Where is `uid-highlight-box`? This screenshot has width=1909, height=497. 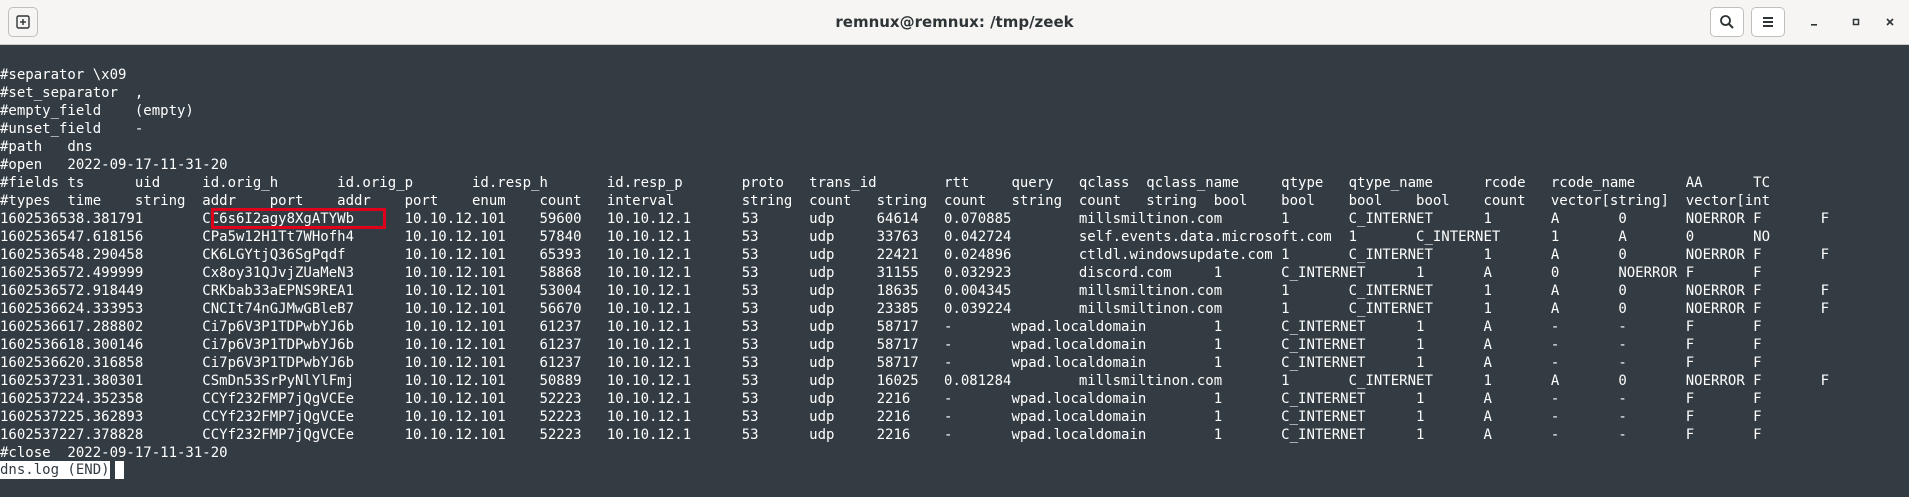 uid-highlight-box is located at coordinates (298, 218).